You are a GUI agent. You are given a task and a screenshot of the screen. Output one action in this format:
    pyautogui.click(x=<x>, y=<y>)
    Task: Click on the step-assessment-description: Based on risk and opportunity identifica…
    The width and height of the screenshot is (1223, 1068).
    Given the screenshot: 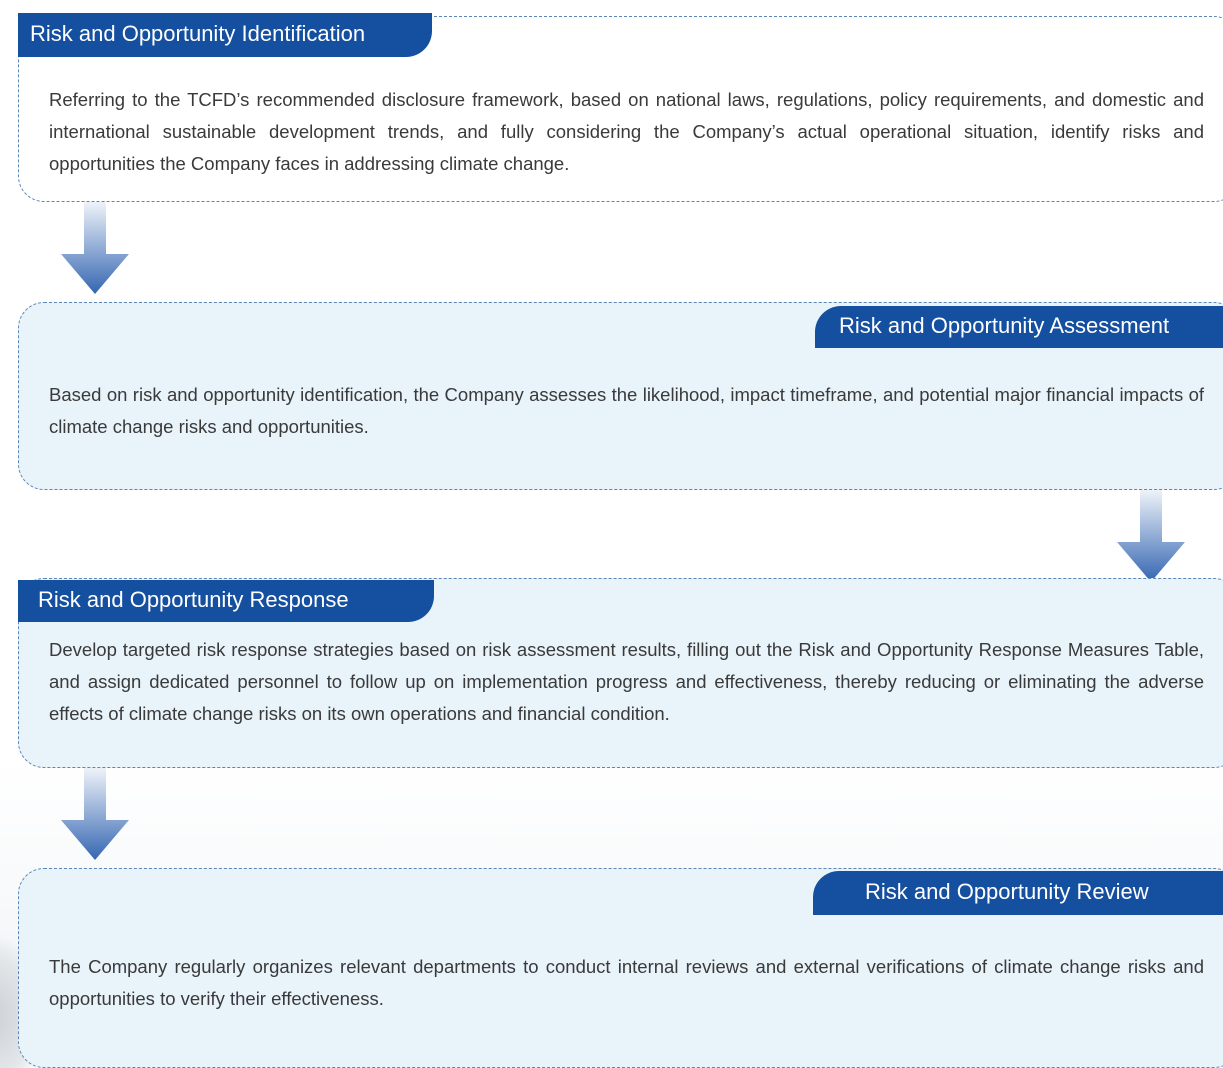 What is the action you would take?
    pyautogui.click(x=626, y=410)
    